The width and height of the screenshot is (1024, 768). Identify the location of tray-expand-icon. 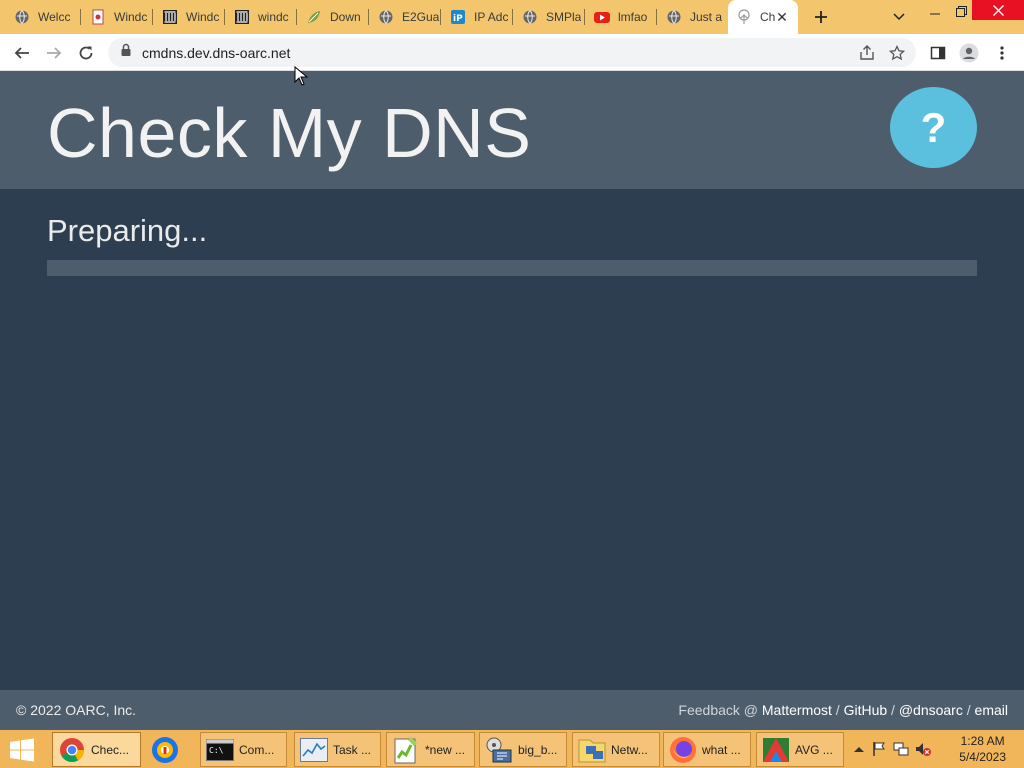
(859, 749).